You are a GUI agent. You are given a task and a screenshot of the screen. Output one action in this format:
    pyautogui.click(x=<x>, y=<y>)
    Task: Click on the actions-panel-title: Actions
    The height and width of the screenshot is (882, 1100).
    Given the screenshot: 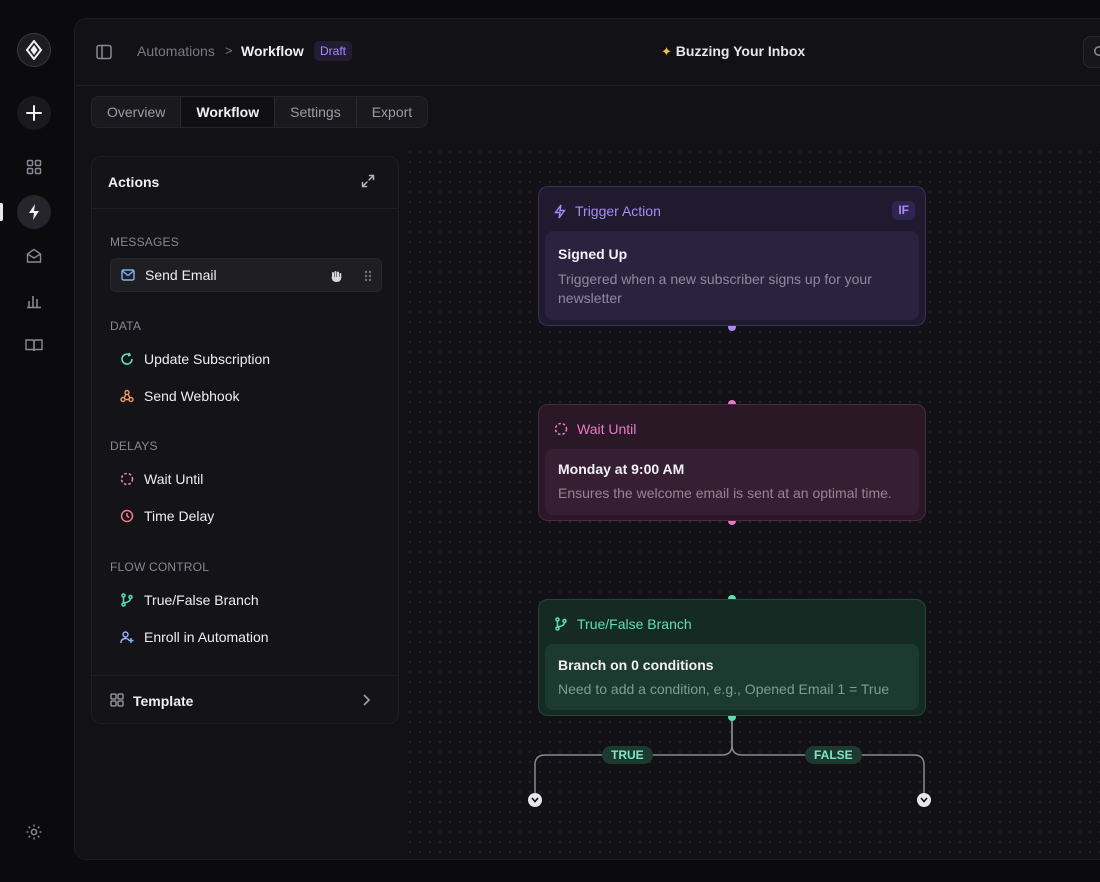 What is the action you would take?
    pyautogui.click(x=134, y=182)
    